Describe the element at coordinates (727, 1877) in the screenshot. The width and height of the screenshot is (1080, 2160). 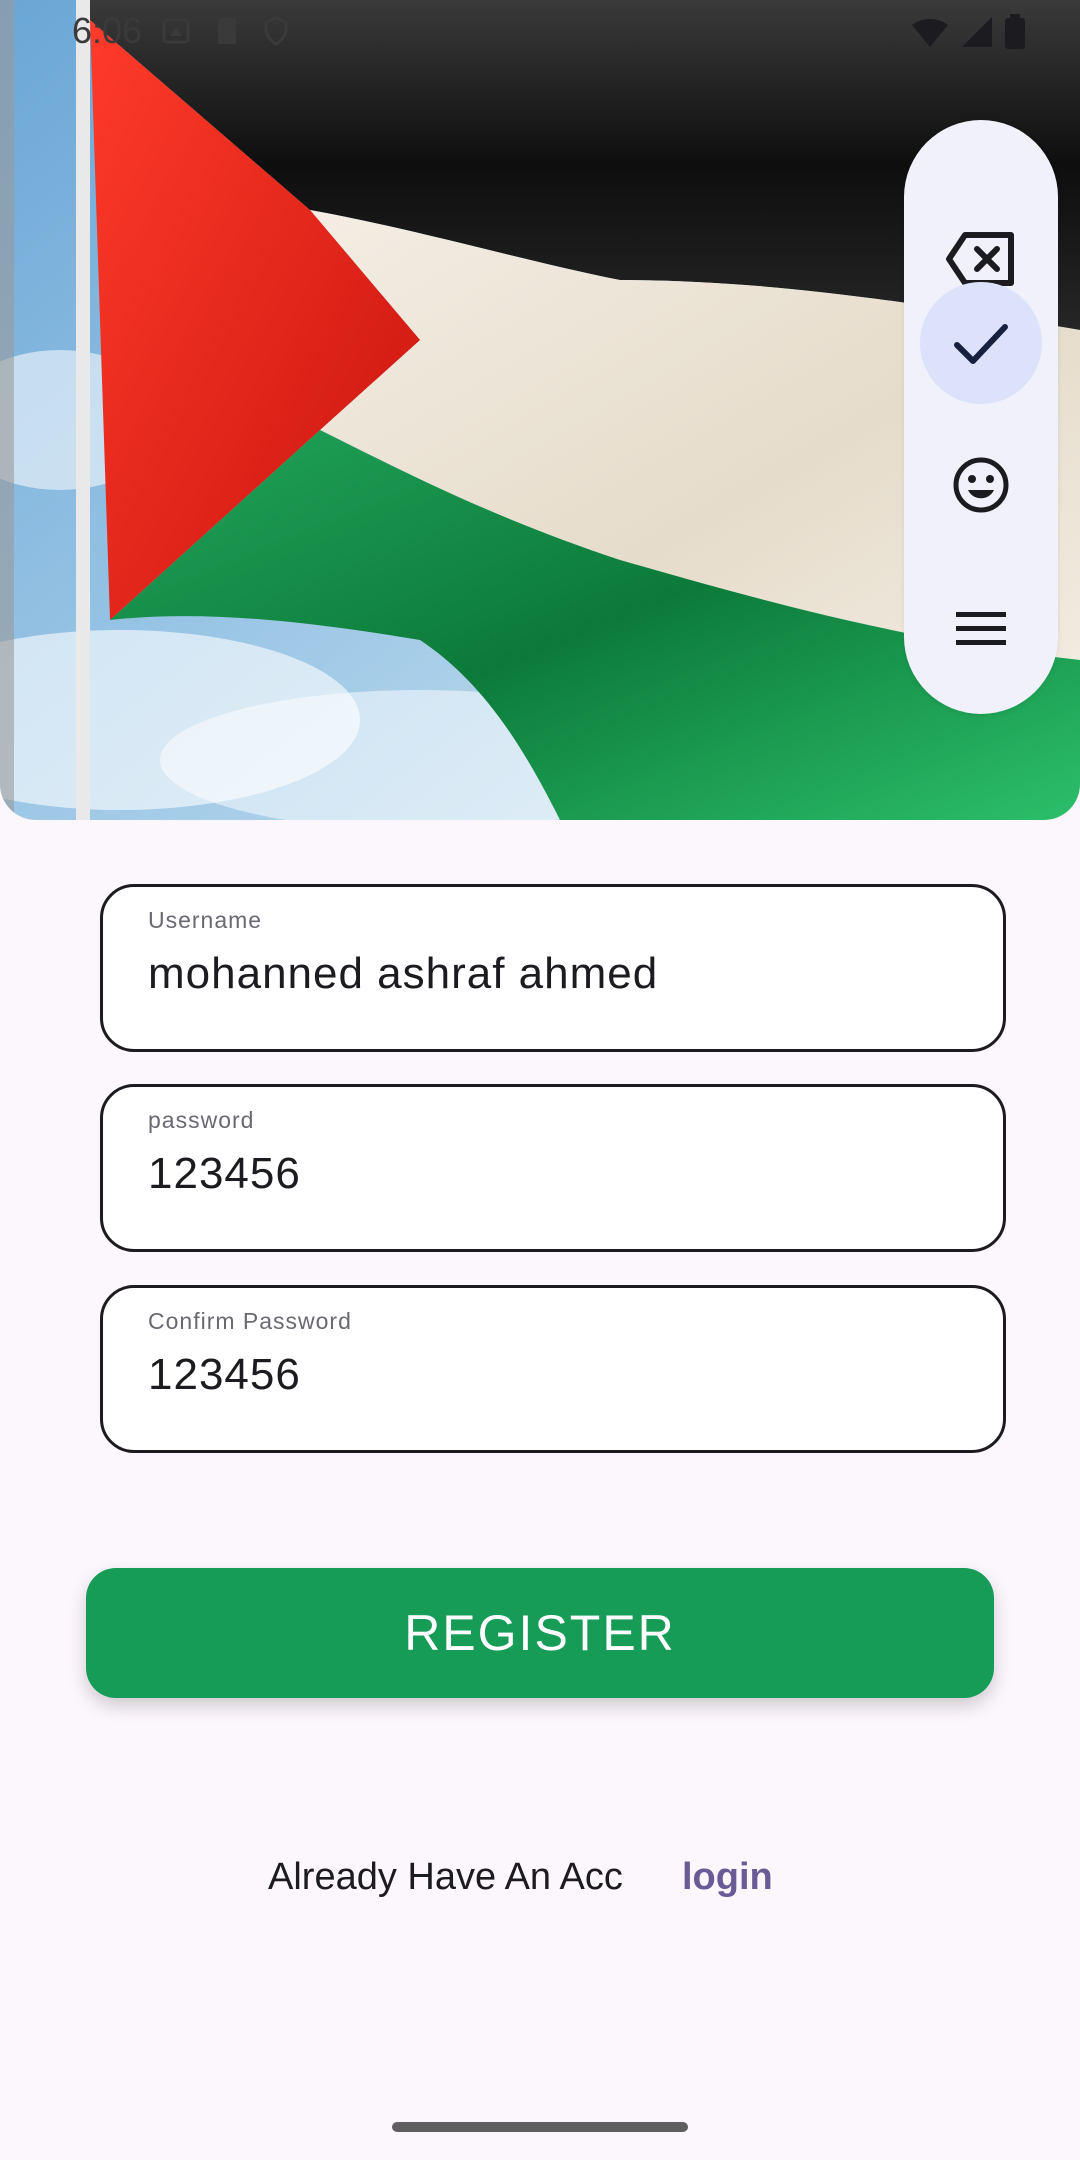
I see `login-link: login` at that location.